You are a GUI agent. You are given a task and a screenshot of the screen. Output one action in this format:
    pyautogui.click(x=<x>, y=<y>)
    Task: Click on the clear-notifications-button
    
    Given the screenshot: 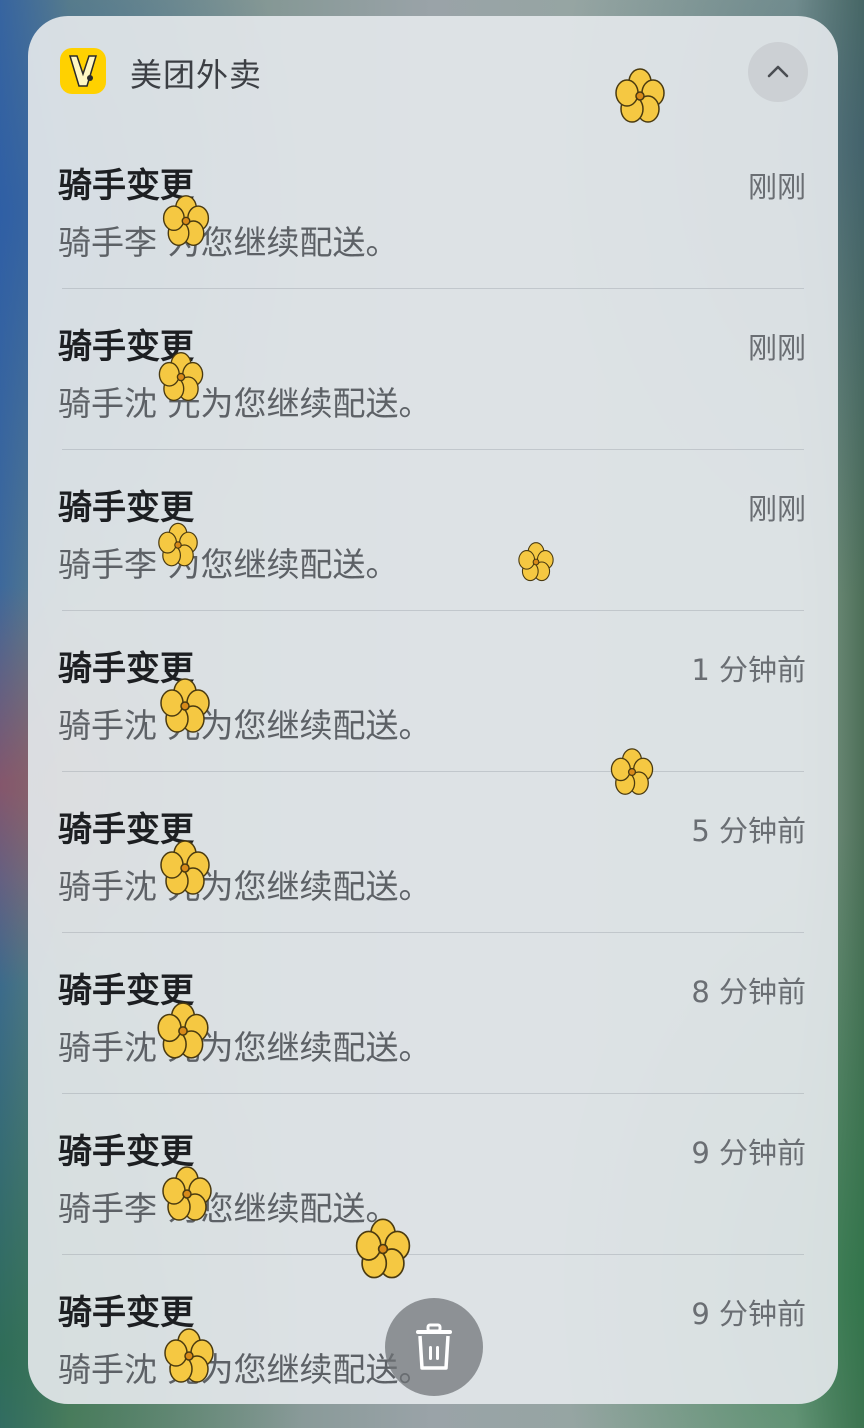 What is the action you would take?
    pyautogui.click(x=434, y=1347)
    